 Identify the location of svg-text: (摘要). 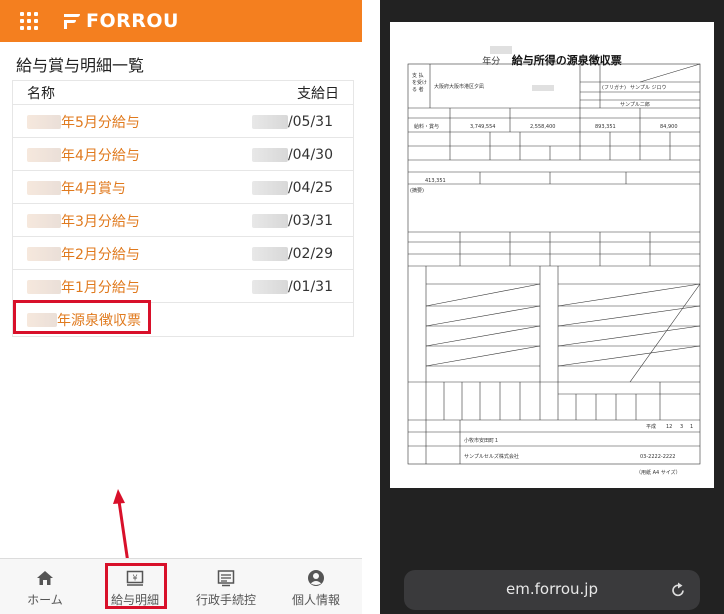
(417, 190).